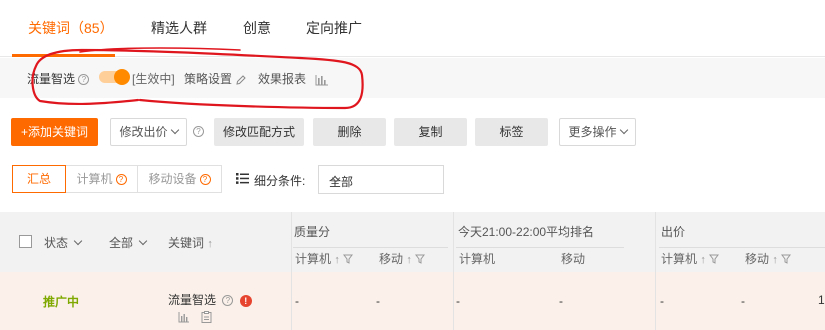 The width and height of the screenshot is (825, 330). What do you see at coordinates (61, 302) in the screenshot?
I see `row-status: 推广中` at bounding box center [61, 302].